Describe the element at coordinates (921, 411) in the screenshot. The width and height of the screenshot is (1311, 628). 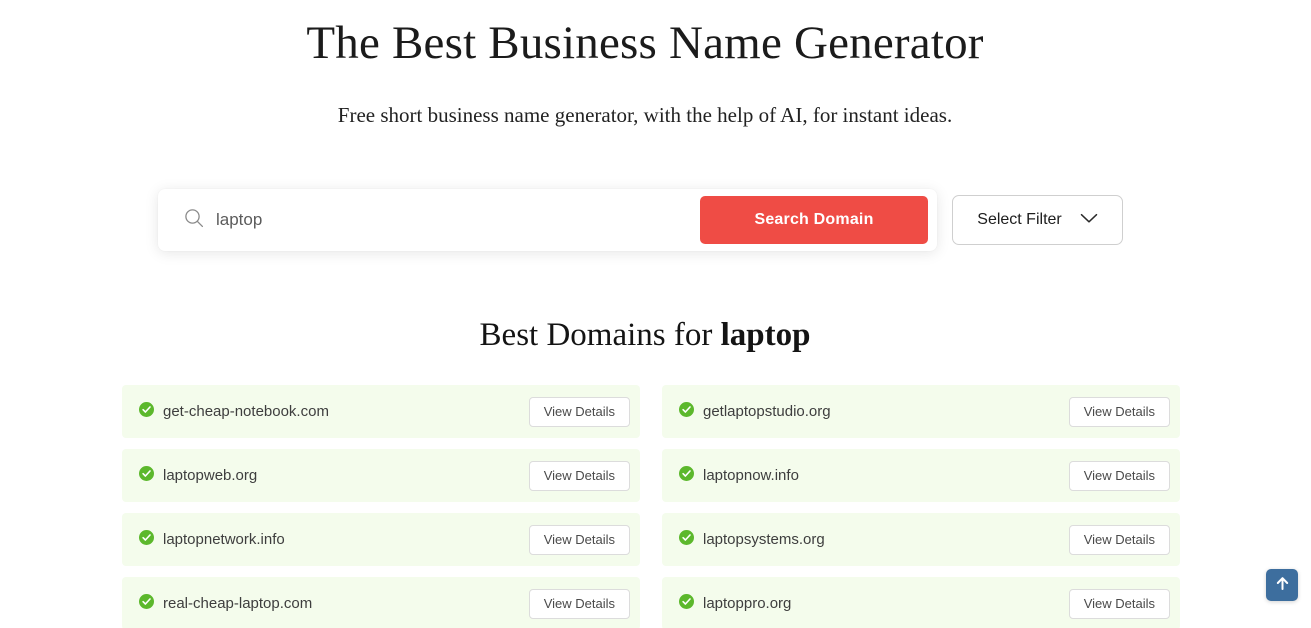
I see `domain-row: getlaptopstudio.org View Details` at that location.